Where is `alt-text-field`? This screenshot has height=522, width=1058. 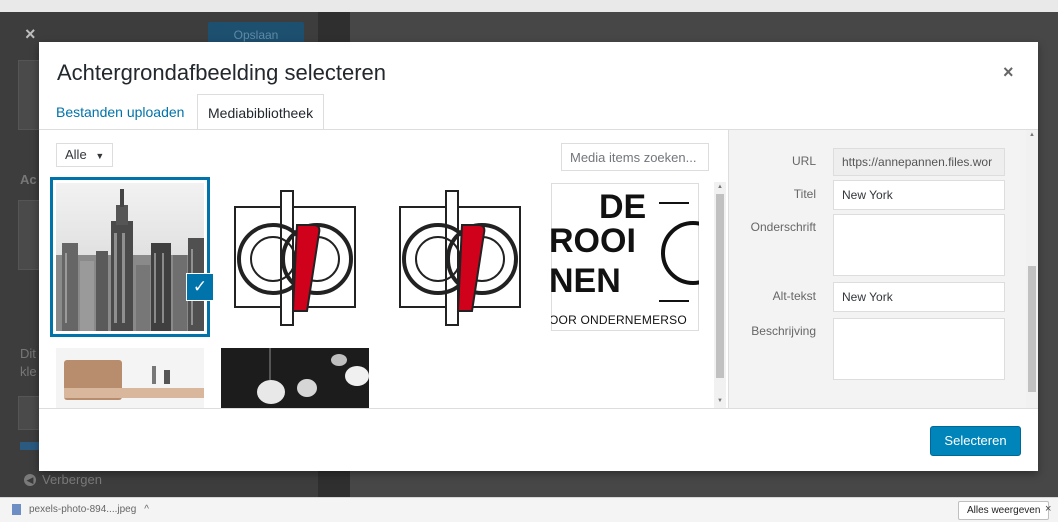
alt-text-field is located at coordinates (919, 297).